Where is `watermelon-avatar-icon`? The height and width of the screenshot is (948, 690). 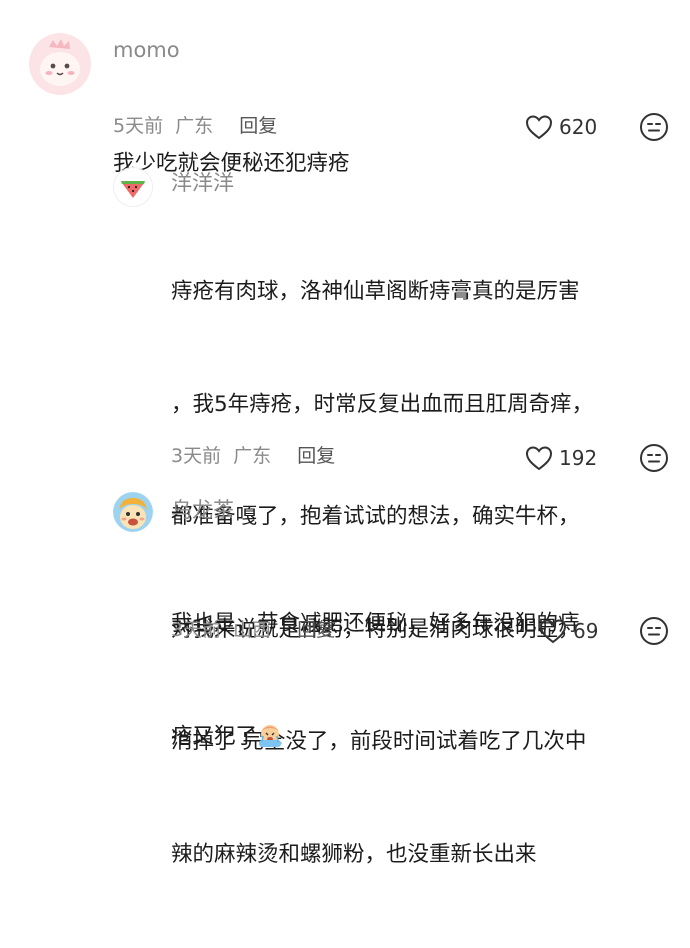 watermelon-avatar-icon is located at coordinates (133, 187).